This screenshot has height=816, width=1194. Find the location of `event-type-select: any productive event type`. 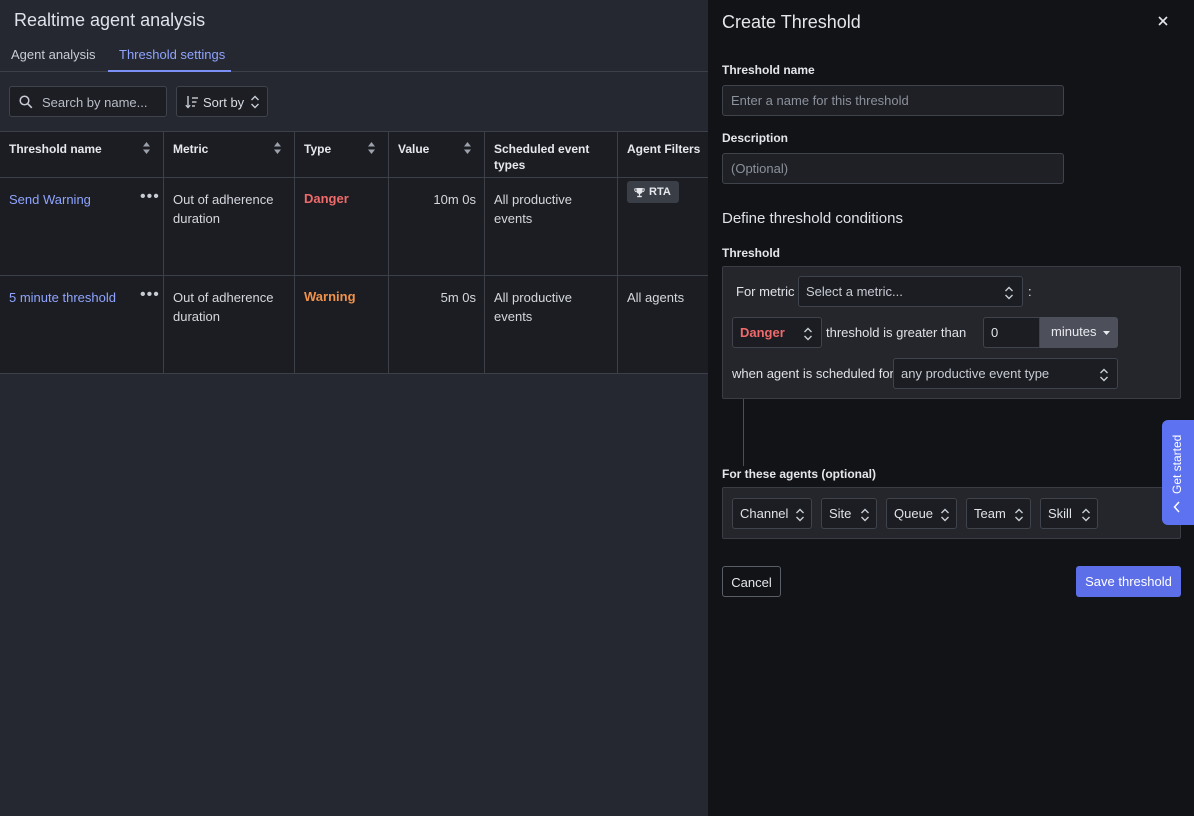

event-type-select: any productive event type is located at coordinates (1005, 373).